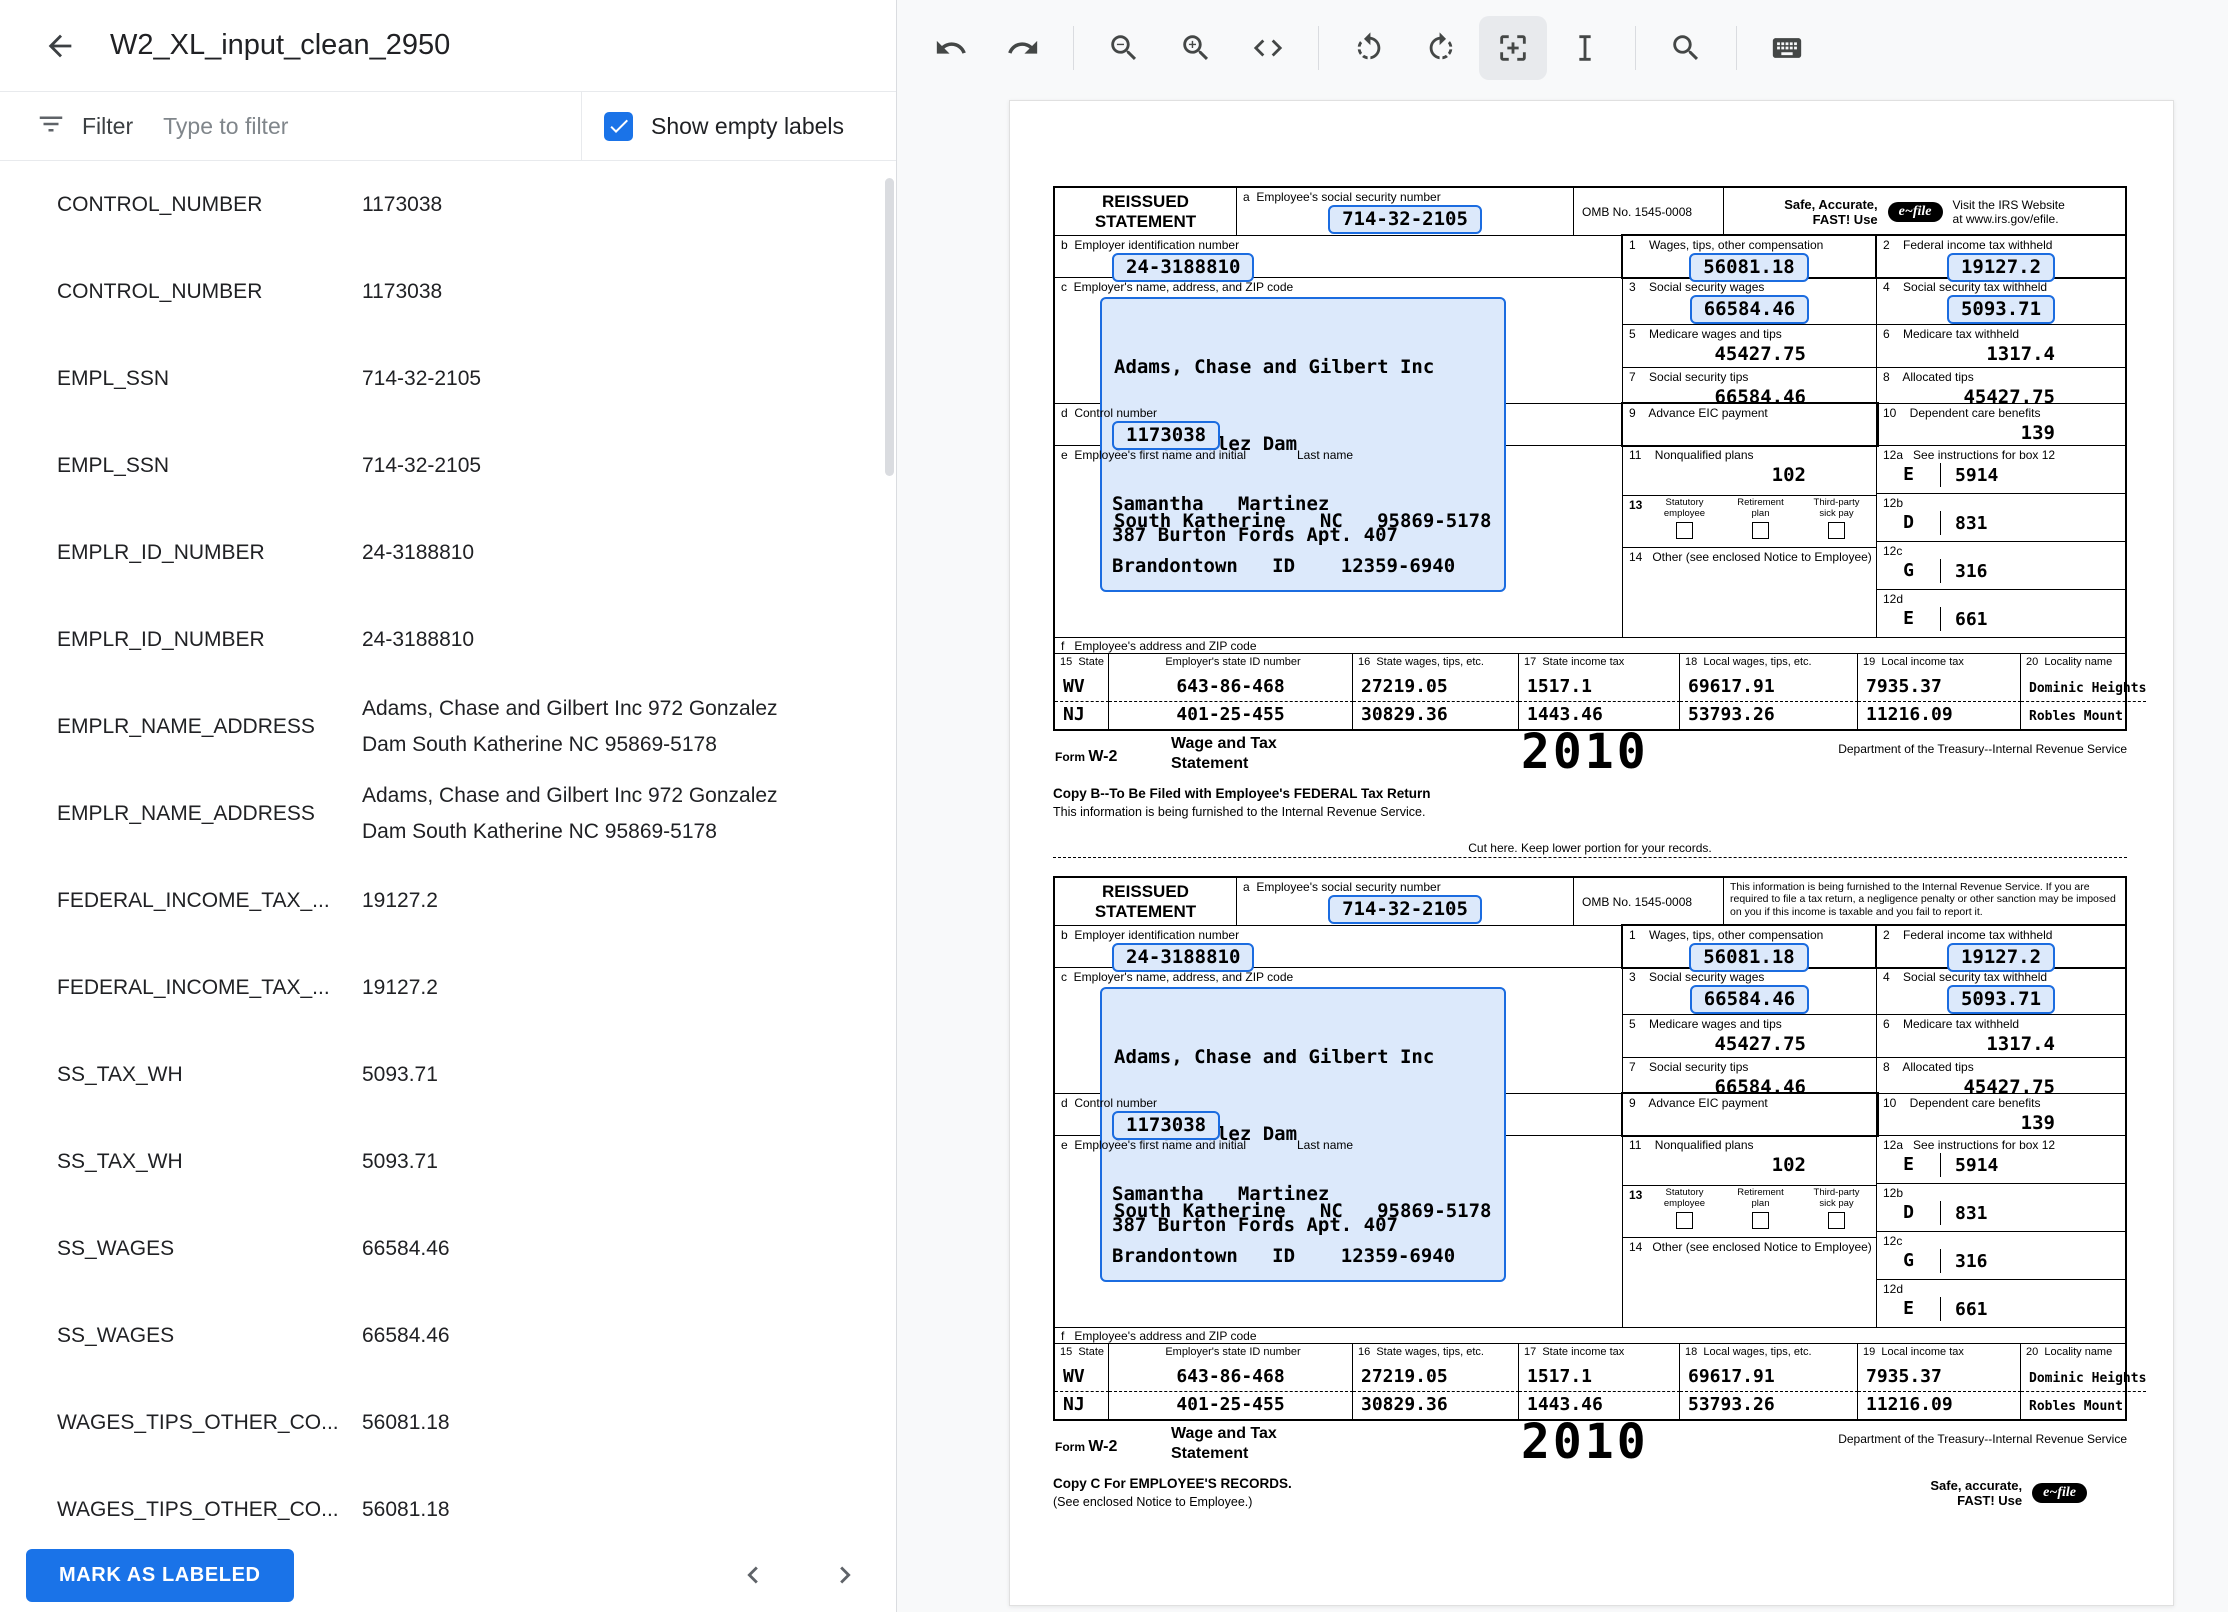  I want to click on form-word: Form, so click(1070, 1447).